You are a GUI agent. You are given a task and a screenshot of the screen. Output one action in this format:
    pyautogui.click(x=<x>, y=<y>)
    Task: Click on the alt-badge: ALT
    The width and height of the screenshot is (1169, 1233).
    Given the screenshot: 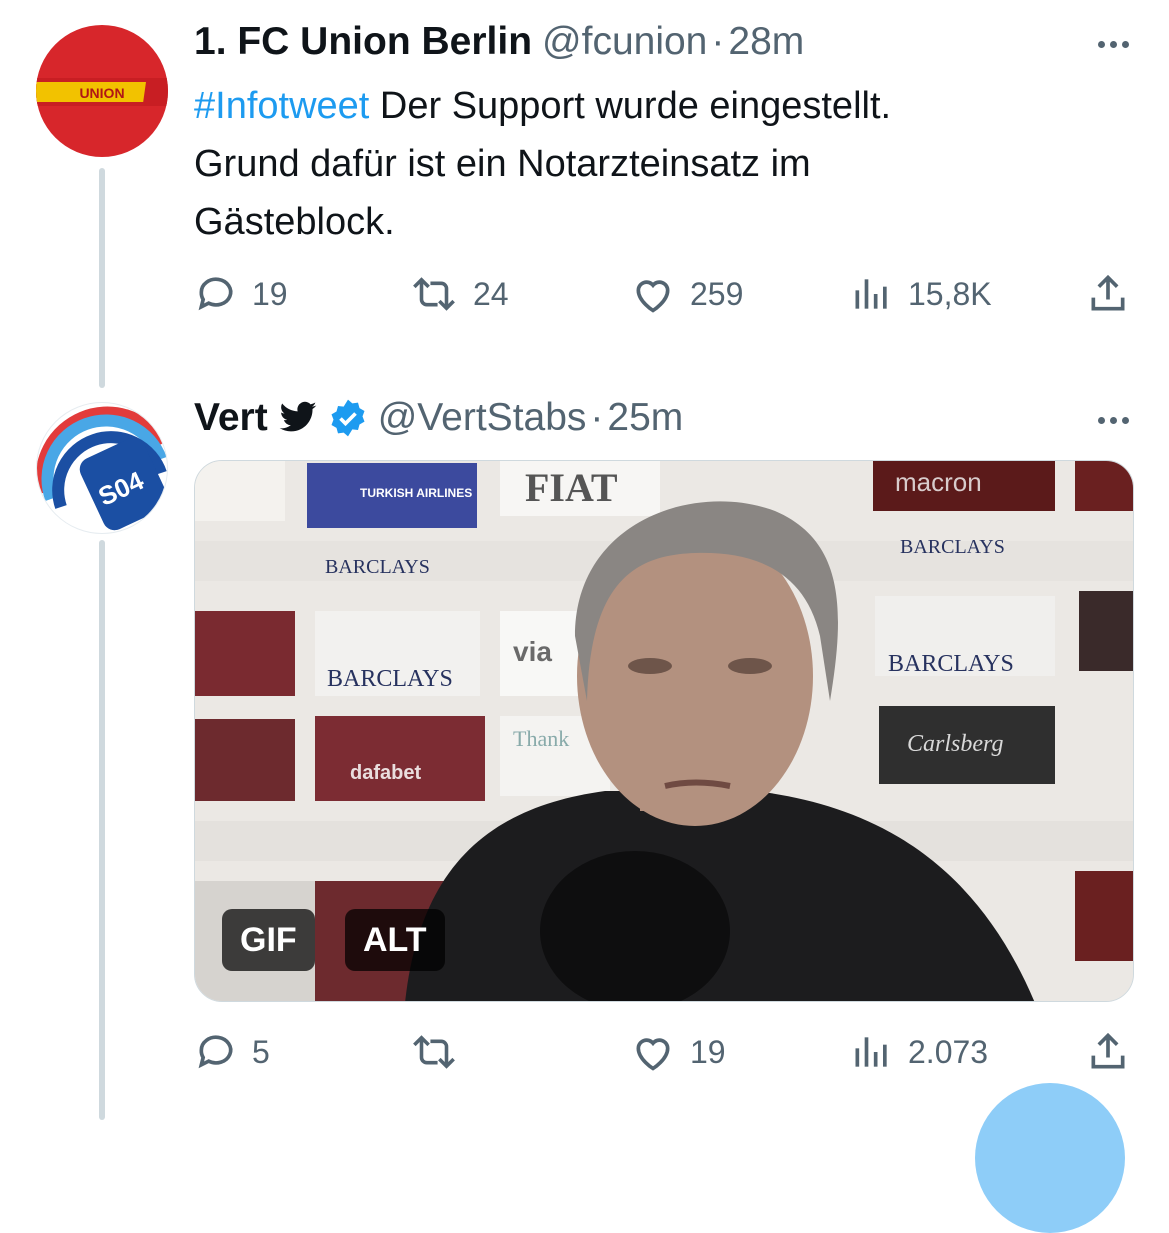 What is the action you would take?
    pyautogui.click(x=395, y=940)
    